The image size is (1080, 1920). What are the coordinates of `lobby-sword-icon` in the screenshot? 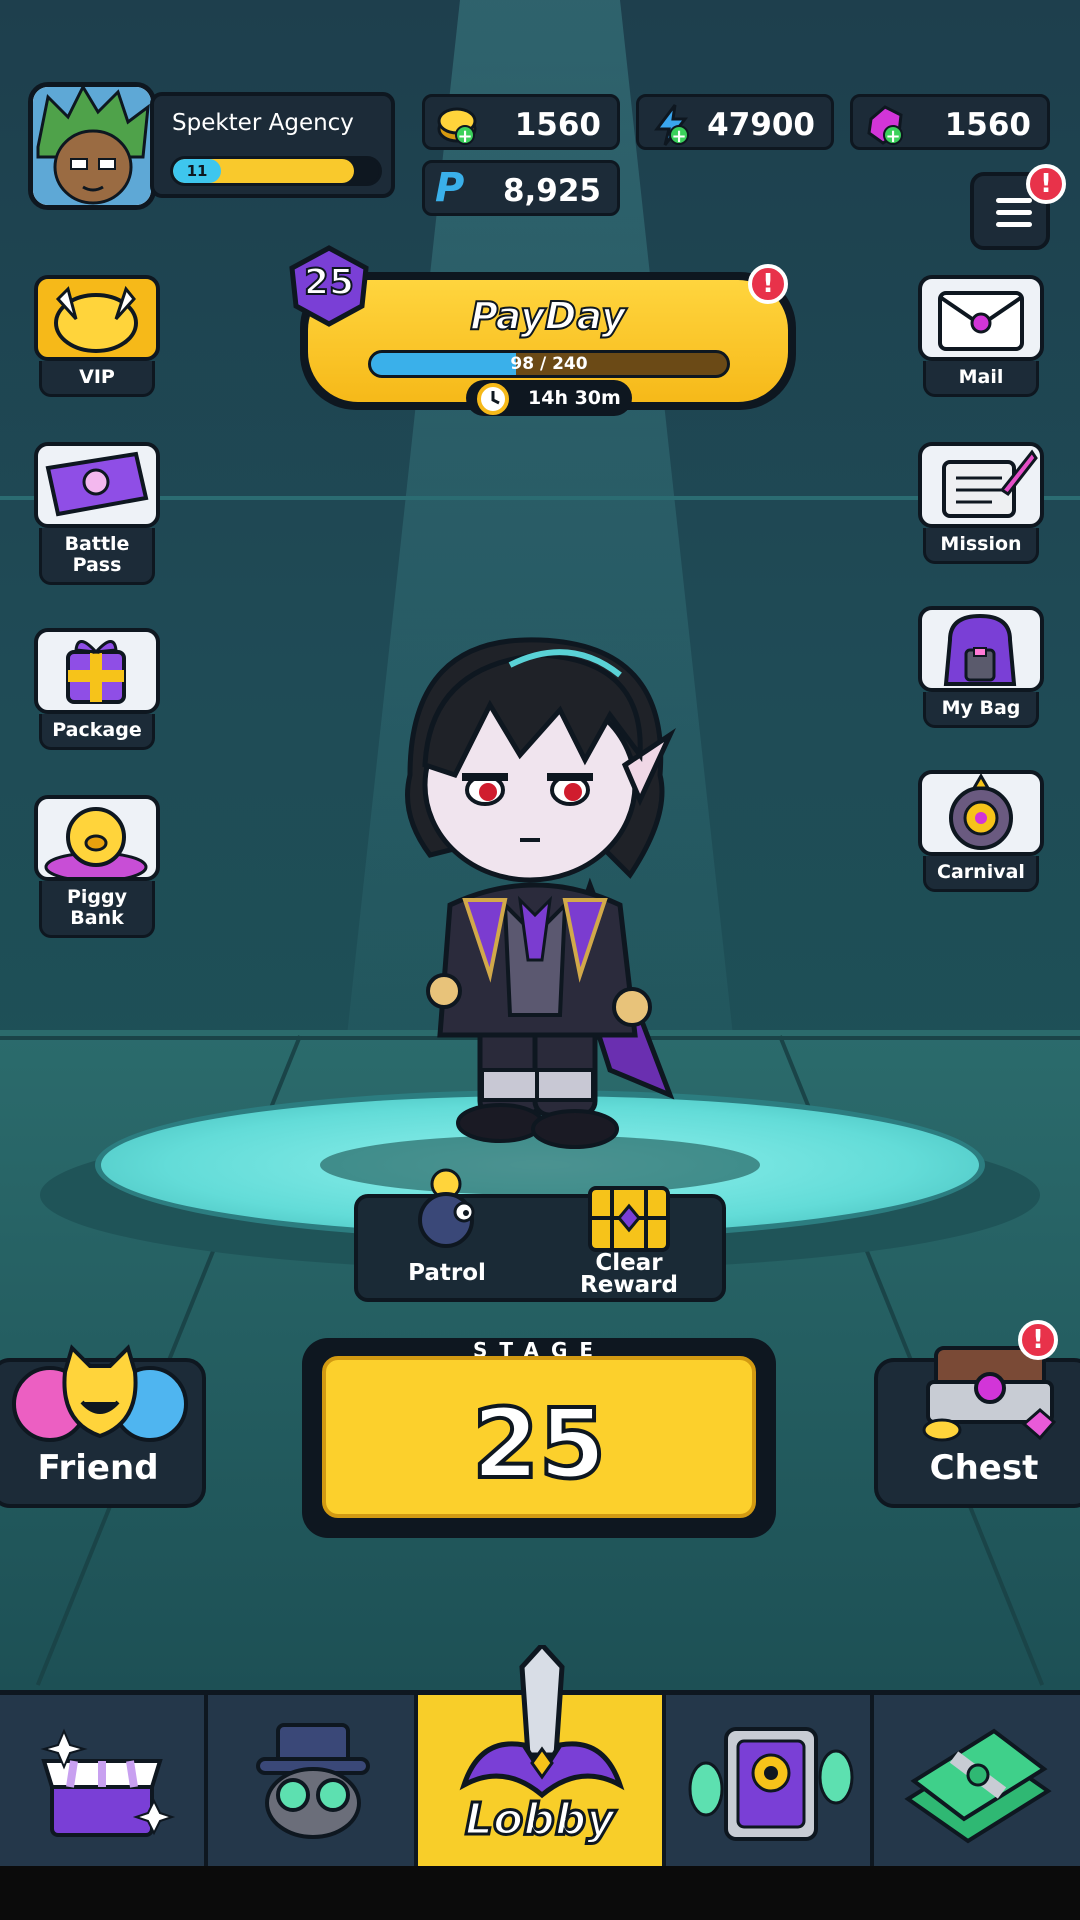 It's located at (542, 1722).